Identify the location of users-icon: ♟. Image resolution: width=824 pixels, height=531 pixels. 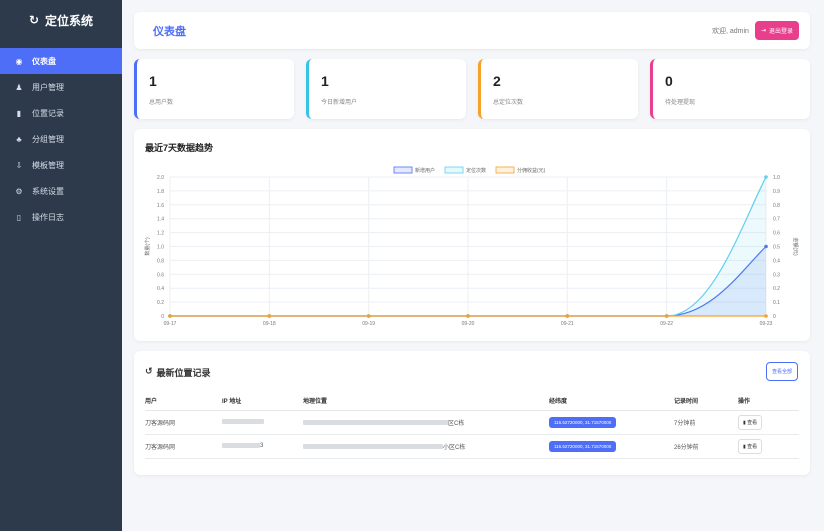
(19, 87).